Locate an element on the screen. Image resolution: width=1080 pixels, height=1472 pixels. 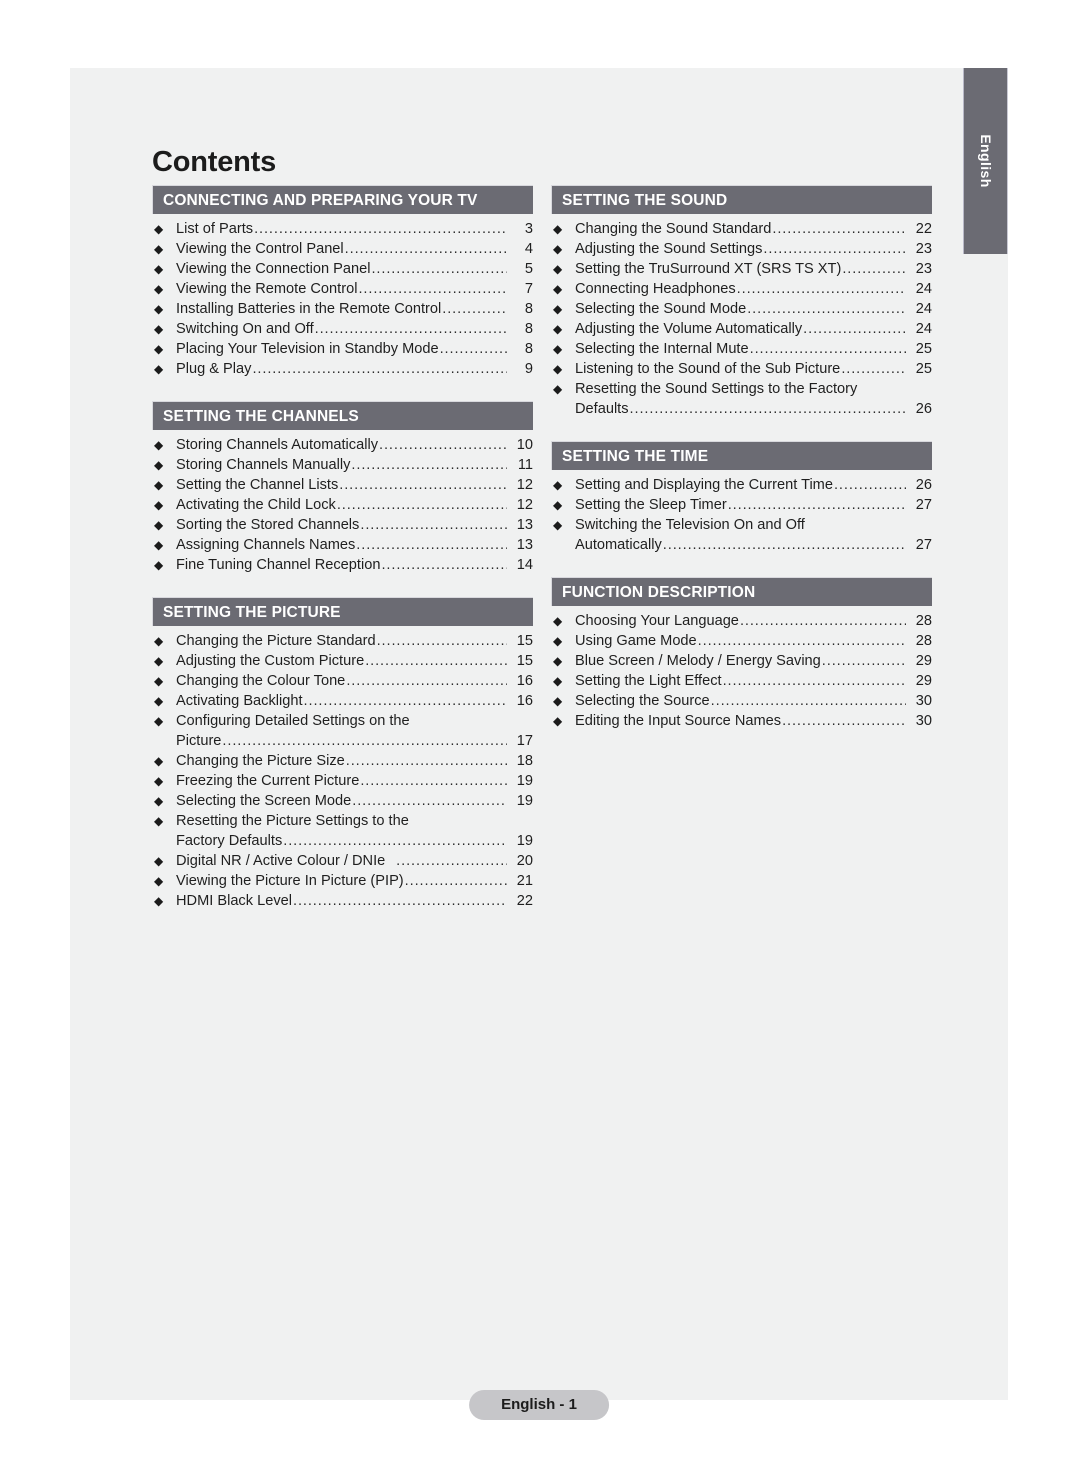
toc-entry: ◆ Changing the Sound Standard 22 is located at coordinates (741, 229).